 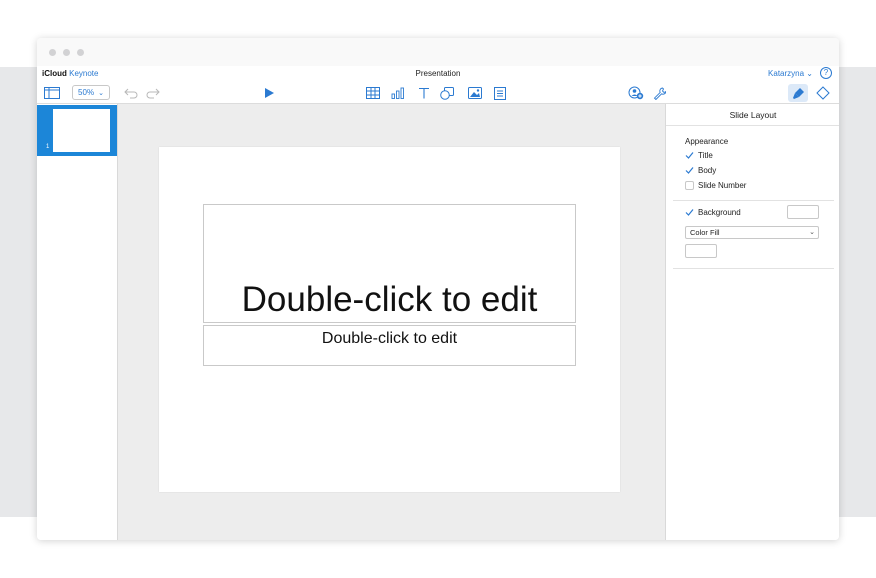 I want to click on user-menu: Katarzyna ⌄, so click(x=790, y=73).